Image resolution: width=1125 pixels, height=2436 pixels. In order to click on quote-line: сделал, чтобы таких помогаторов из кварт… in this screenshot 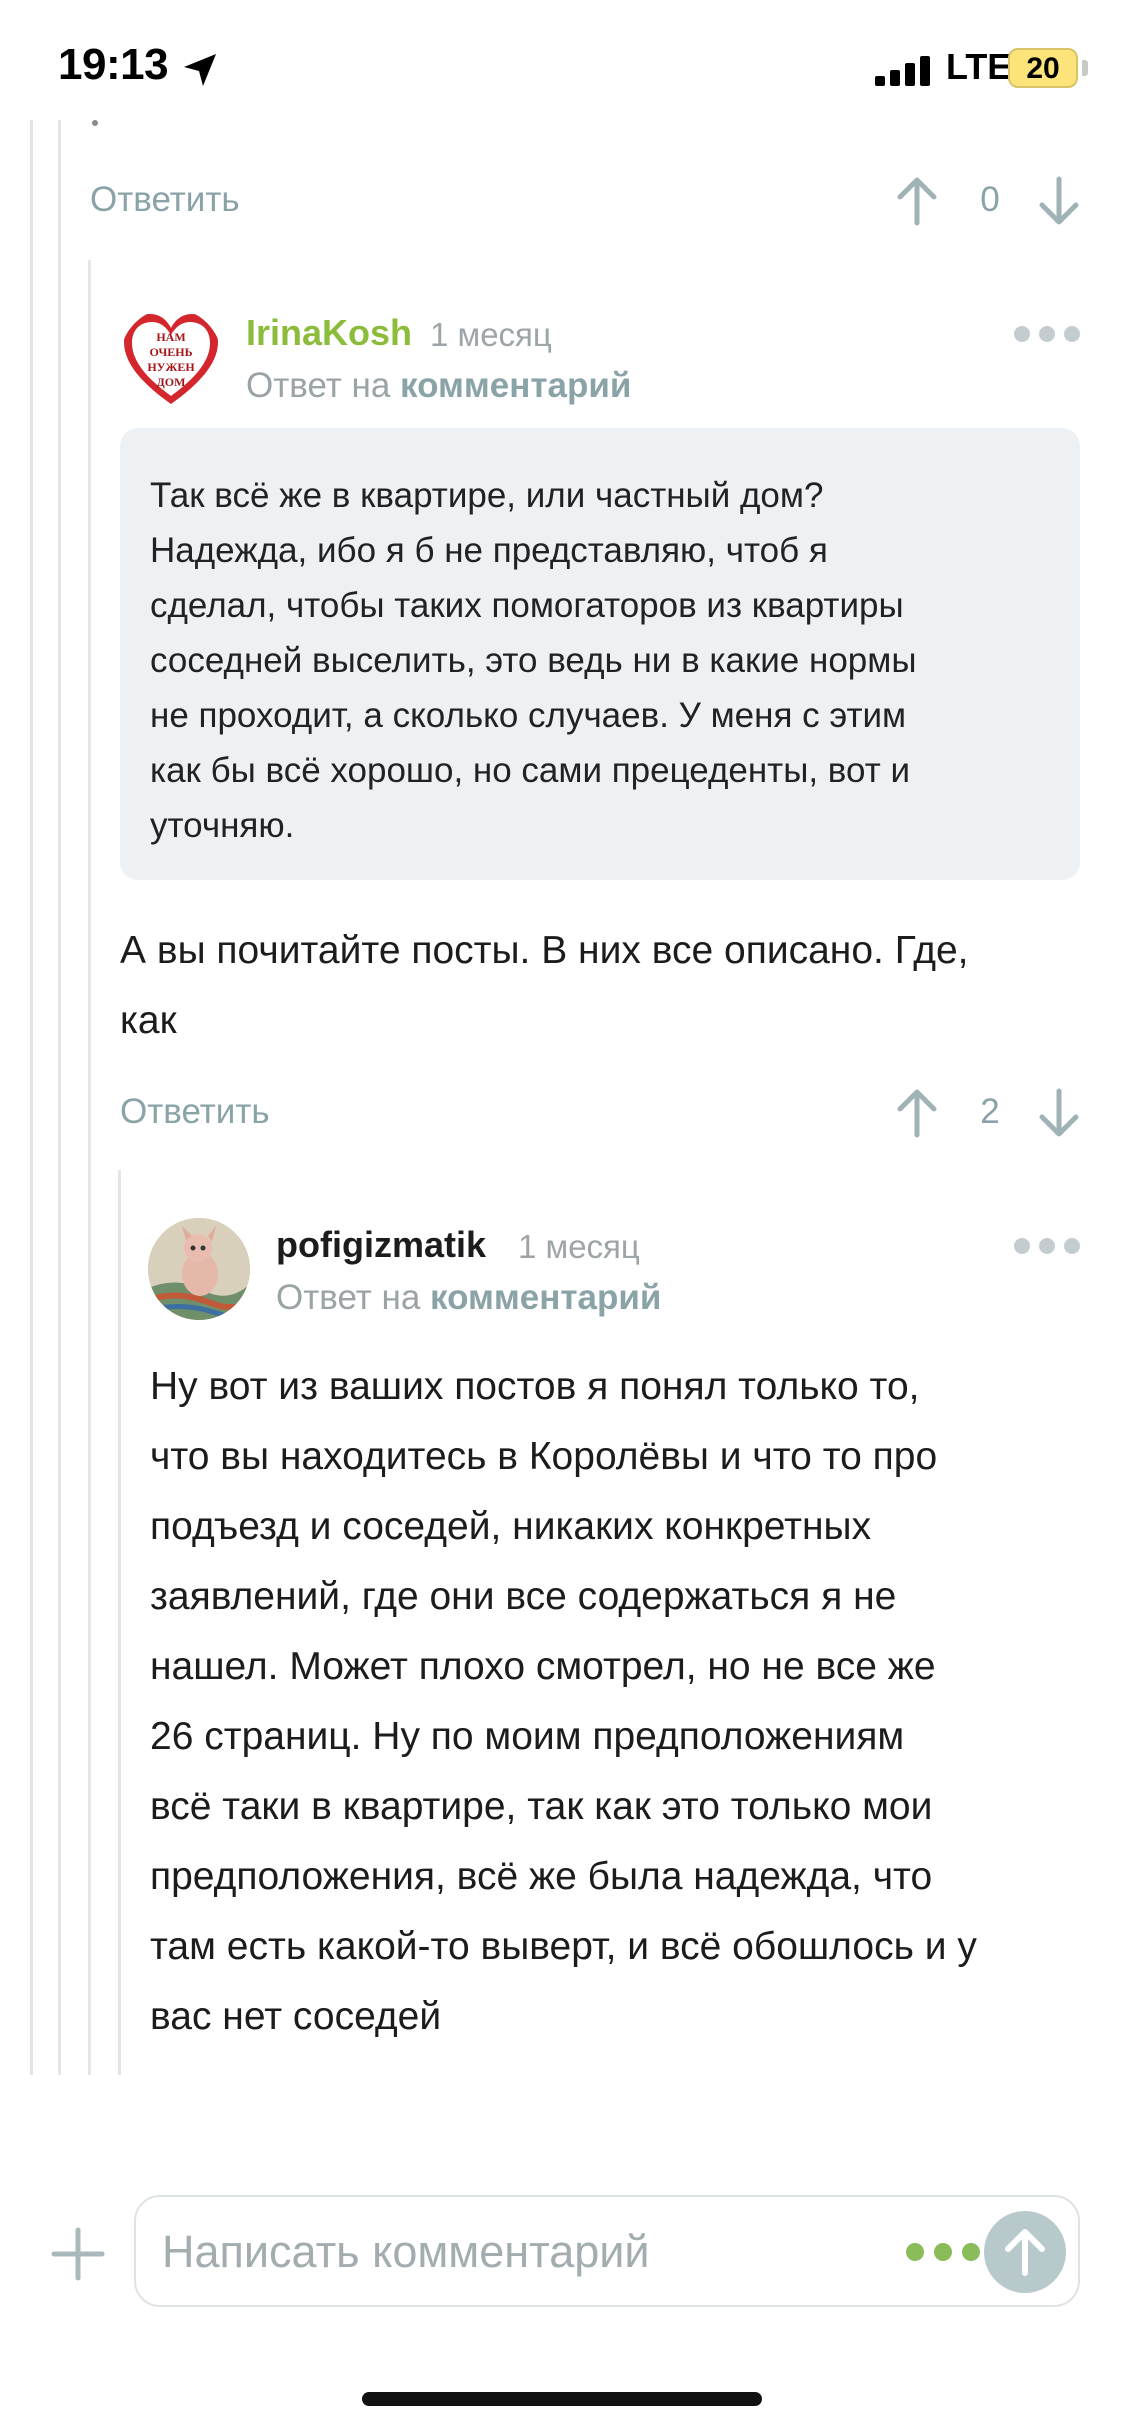, I will do `click(527, 605)`.